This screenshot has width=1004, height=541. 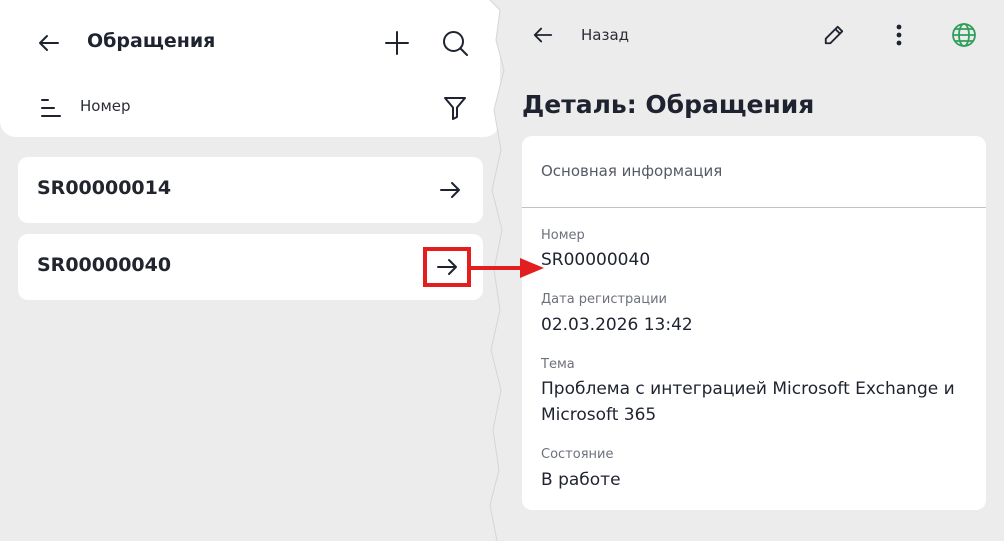 I want to click on field-label-subject: Тема, so click(x=558, y=364).